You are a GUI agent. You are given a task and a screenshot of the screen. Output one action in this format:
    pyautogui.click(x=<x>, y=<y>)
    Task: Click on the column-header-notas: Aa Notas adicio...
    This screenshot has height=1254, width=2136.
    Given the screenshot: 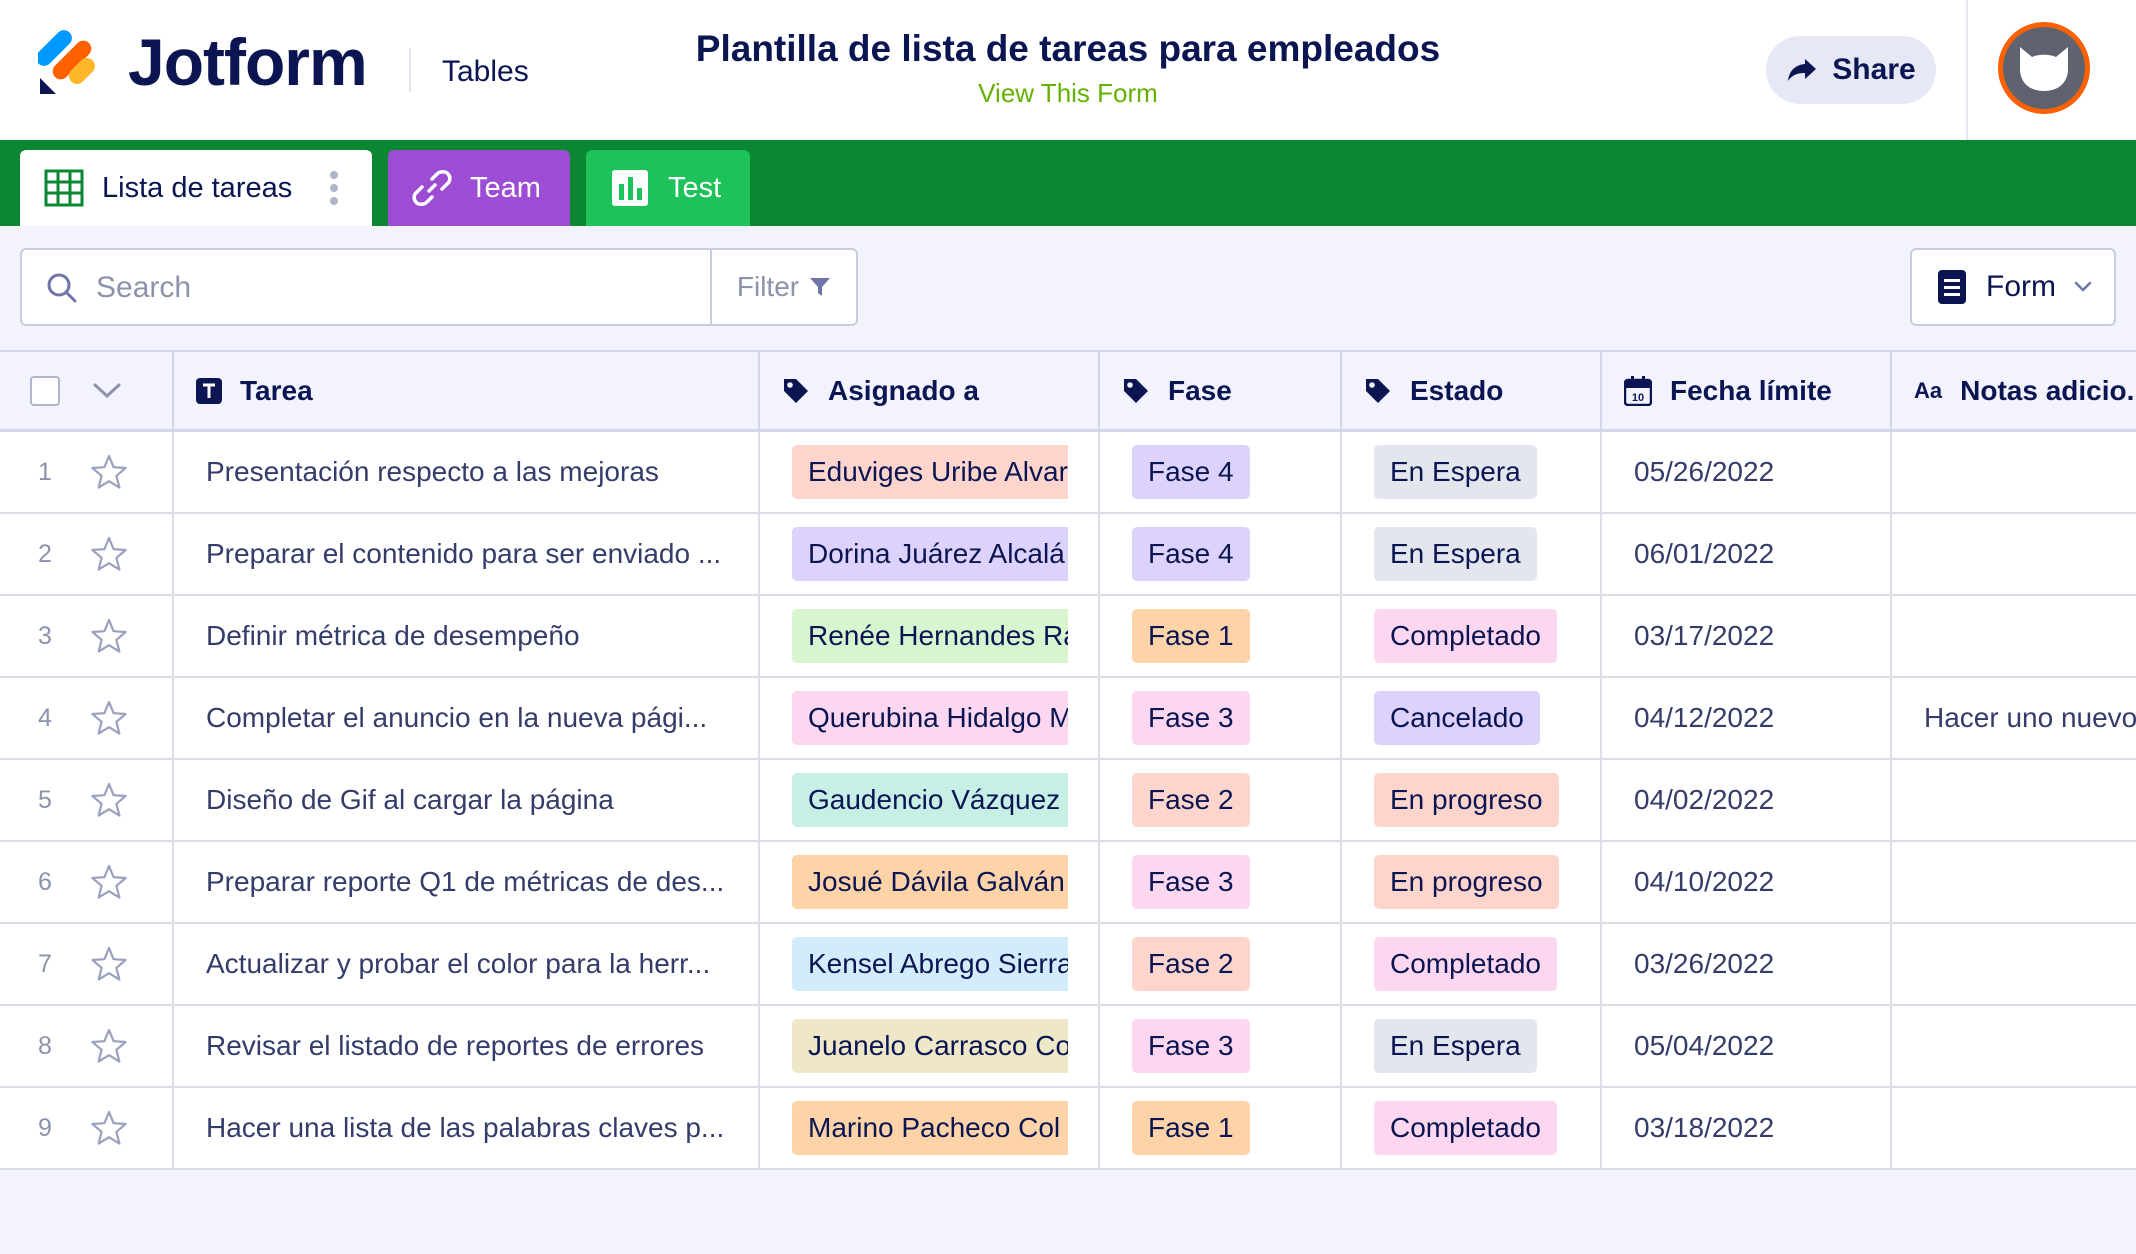 What is the action you would take?
    pyautogui.click(x=2014, y=391)
    